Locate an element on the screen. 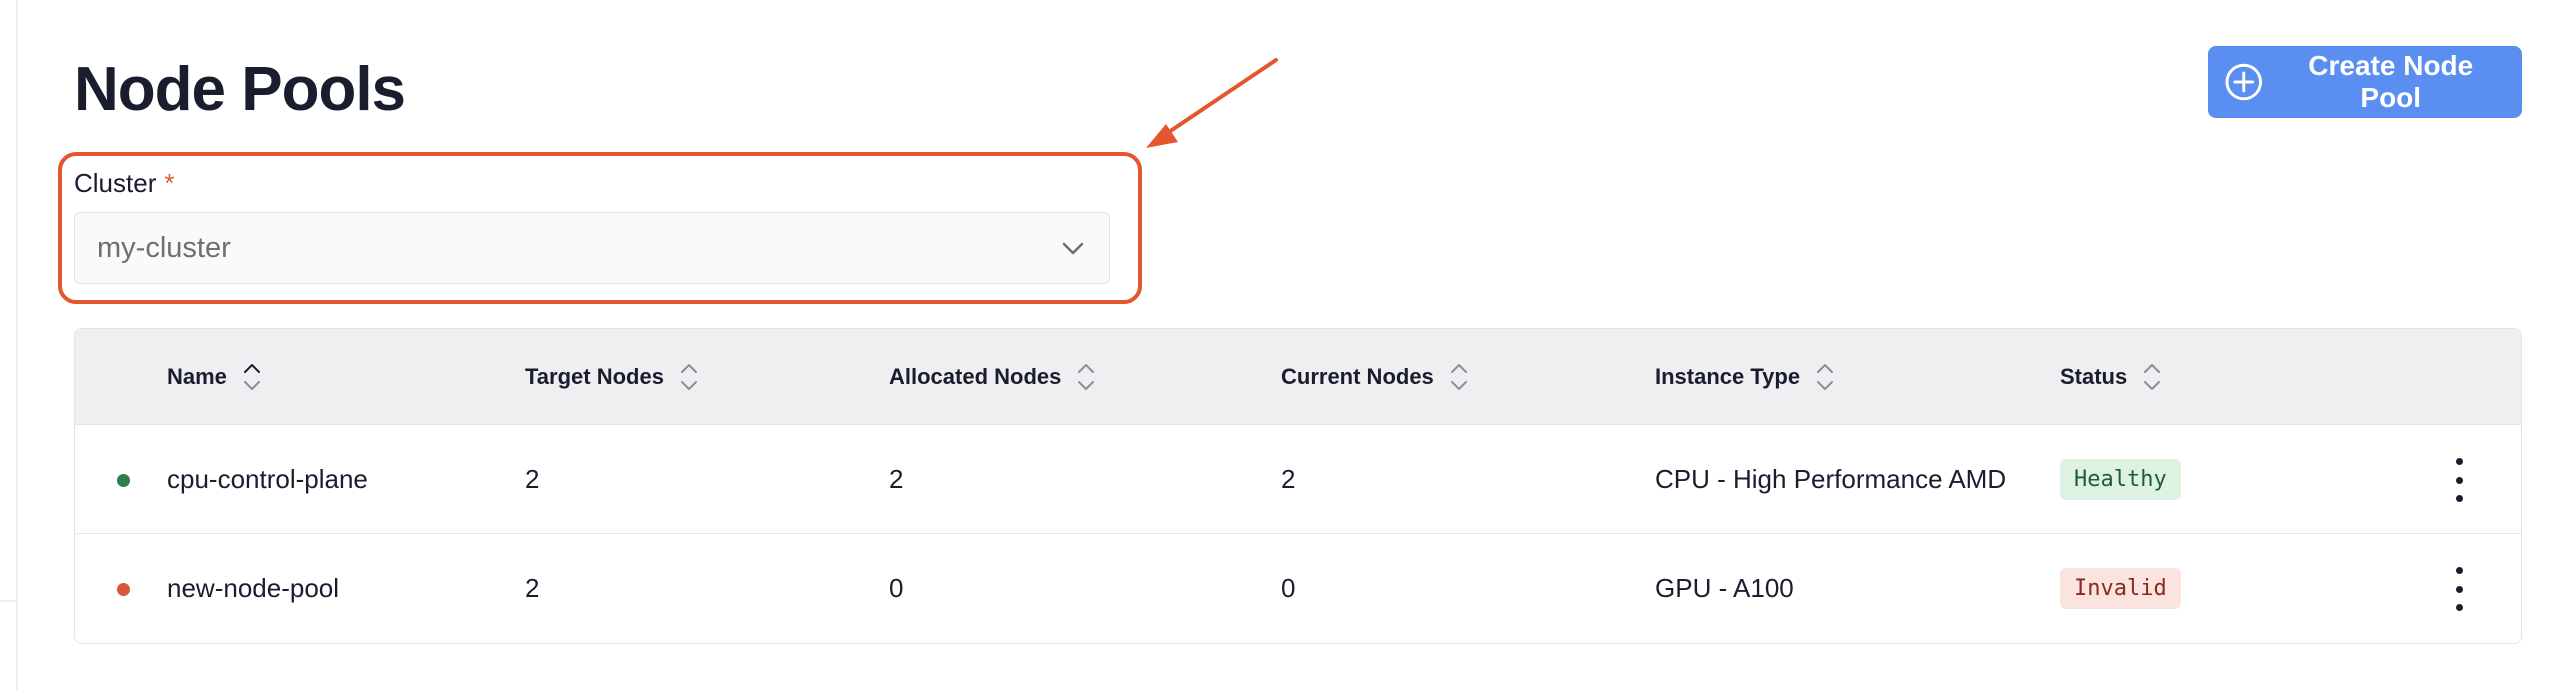  sidebar-divider-tick is located at coordinates (8, 601).